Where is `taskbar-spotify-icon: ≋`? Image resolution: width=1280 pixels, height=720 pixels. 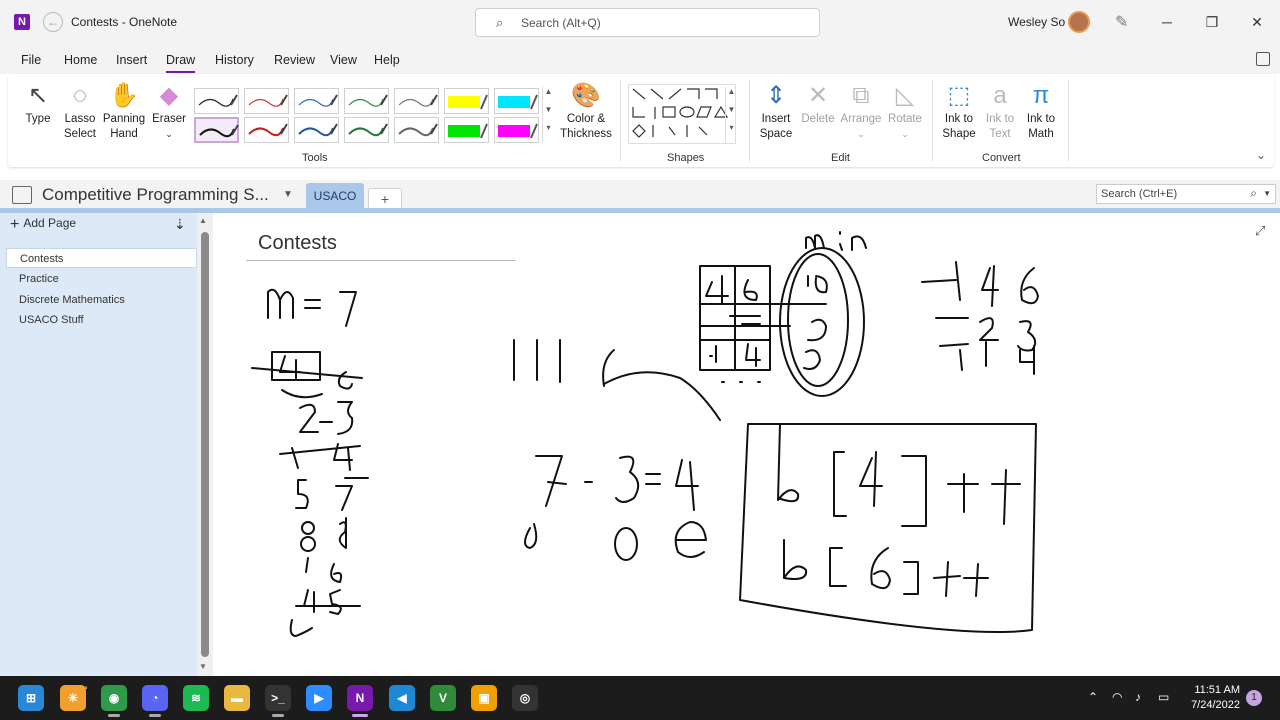 taskbar-spotify-icon: ≋ is located at coordinates (196, 698).